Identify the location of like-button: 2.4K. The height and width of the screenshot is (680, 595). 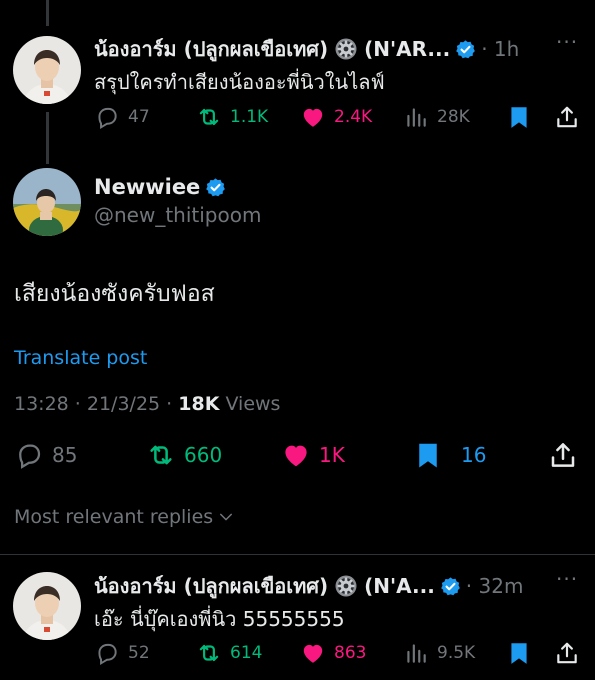
(336, 117).